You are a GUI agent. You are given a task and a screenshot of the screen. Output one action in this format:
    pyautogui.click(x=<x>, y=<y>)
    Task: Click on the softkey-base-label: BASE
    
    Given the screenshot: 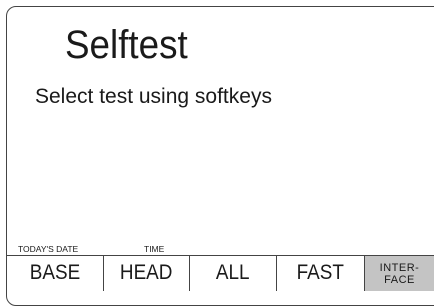 What is the action you would take?
    pyautogui.click(x=55, y=272)
    